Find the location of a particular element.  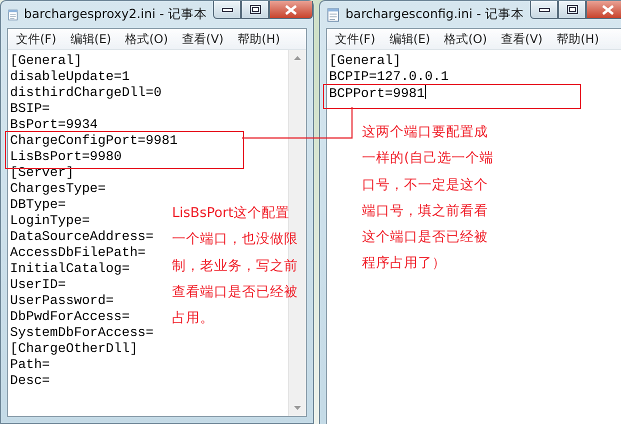

text-line: disableUpdate=1 is located at coordinates (70, 77).